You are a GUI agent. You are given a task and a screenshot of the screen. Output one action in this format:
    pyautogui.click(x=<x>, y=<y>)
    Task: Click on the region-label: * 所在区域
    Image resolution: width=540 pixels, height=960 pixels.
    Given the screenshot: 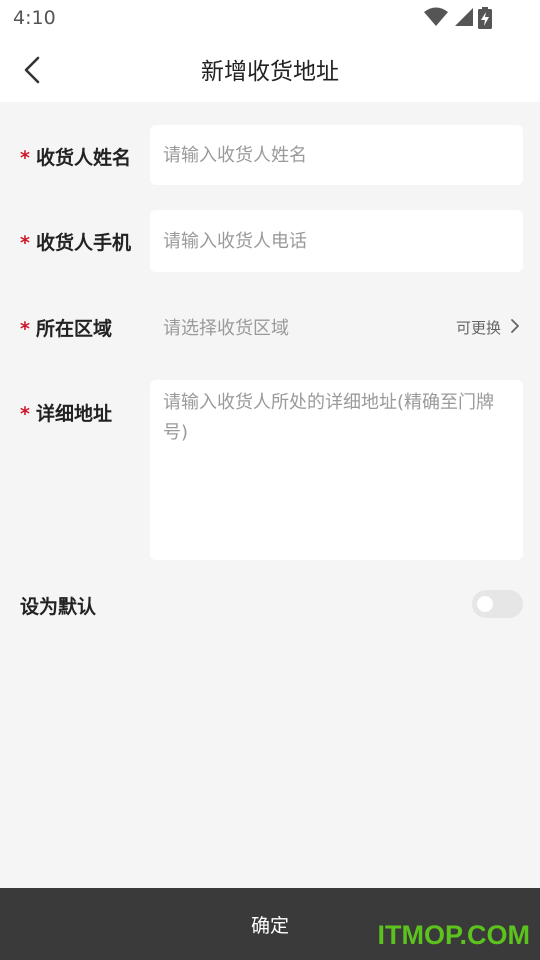 What is the action you would take?
    pyautogui.click(x=66, y=327)
    